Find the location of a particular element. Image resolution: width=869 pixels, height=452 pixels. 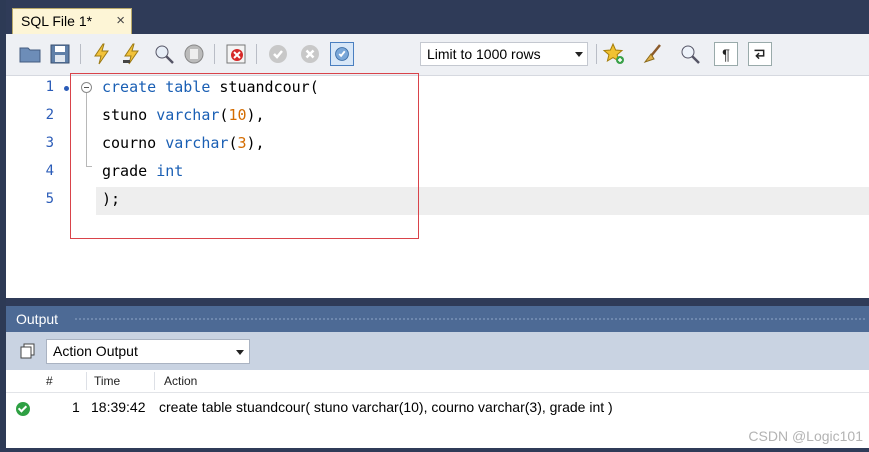

tab-title: SQL File 1* is located at coordinates (57, 21).